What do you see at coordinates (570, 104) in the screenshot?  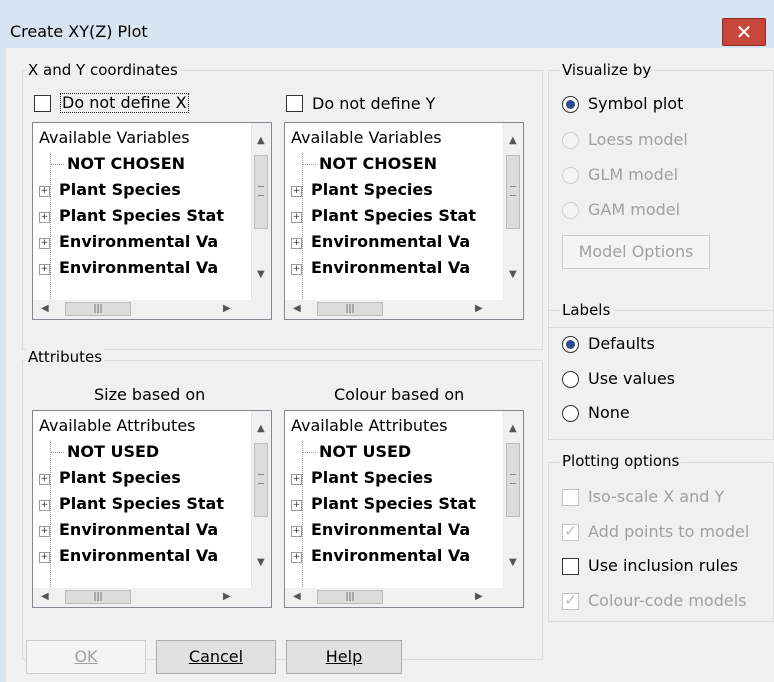 I see `symbol-plot-radio` at bounding box center [570, 104].